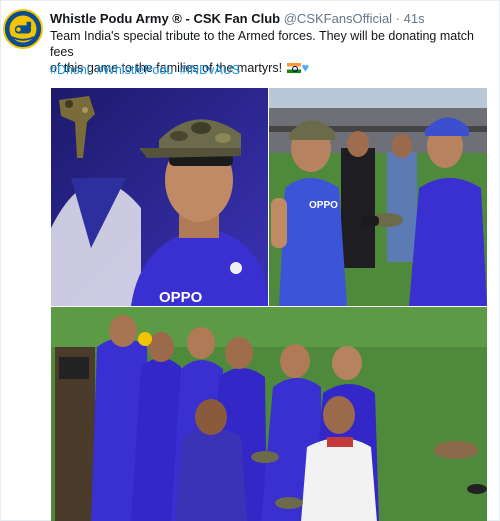 Image resolution: width=500 pixels, height=521 pixels. What do you see at coordinates (305, 67) in the screenshot?
I see `blue-heart-icon: ♥` at bounding box center [305, 67].